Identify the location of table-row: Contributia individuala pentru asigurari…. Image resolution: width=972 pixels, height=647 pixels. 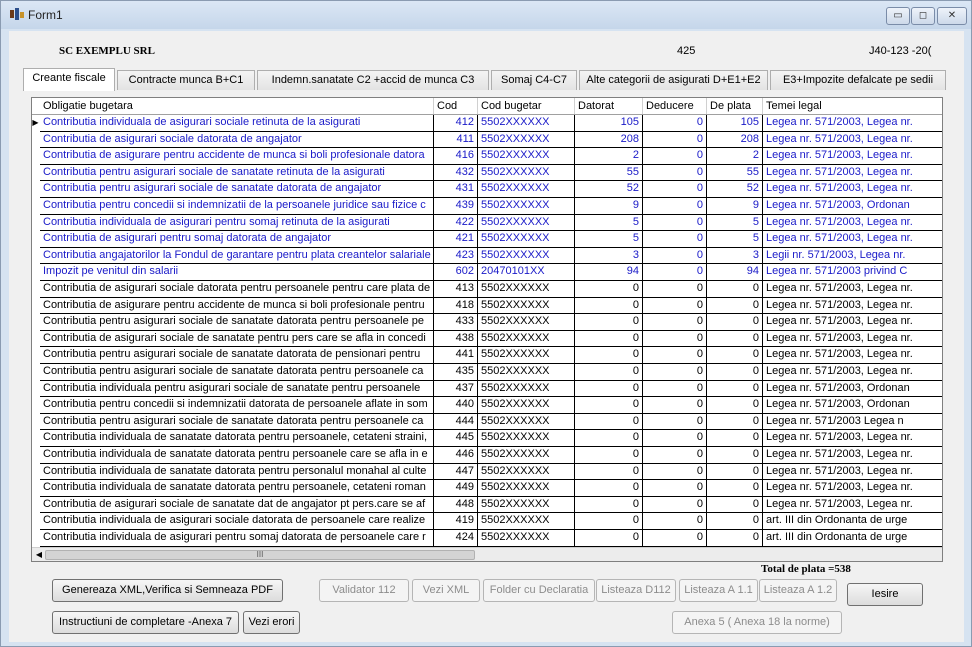
(487, 389).